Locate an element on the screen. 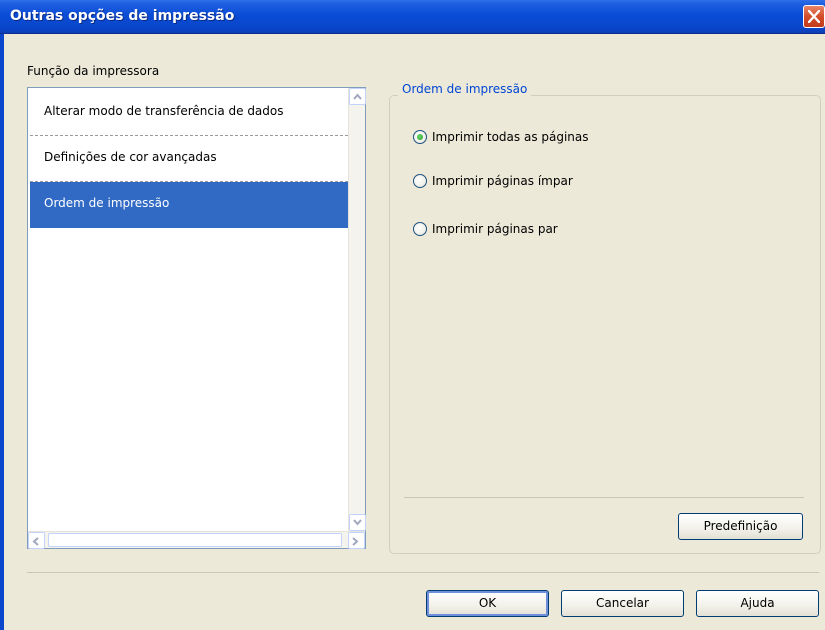  close-icon is located at coordinates (814, 16).